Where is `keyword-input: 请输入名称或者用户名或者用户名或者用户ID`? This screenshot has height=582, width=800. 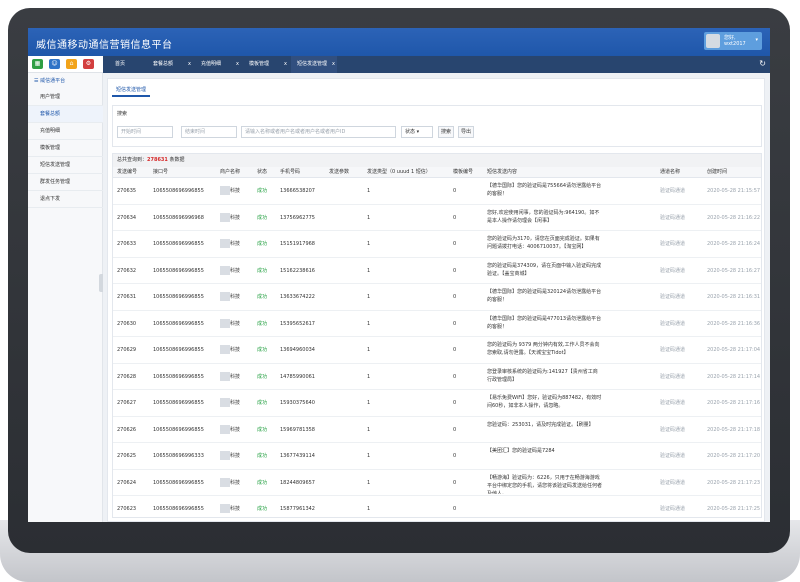
keyword-input: 请输入名称或者用户名或者用户名或者用户ID is located at coordinates (318, 132).